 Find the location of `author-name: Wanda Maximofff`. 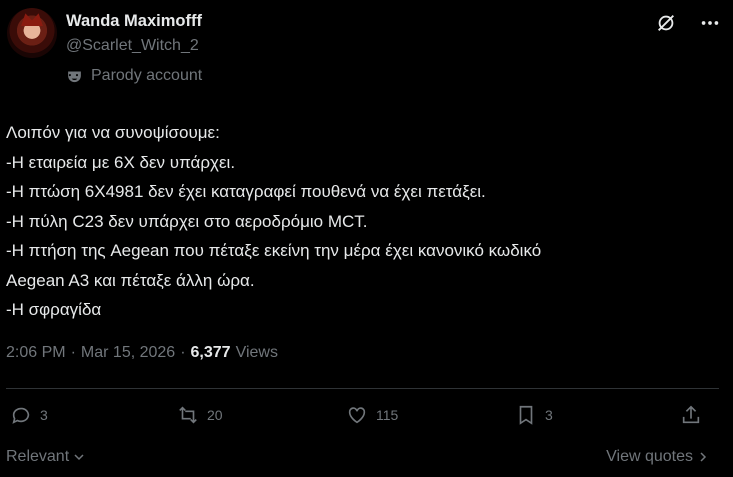

author-name: Wanda Maximofff is located at coordinates (134, 21).